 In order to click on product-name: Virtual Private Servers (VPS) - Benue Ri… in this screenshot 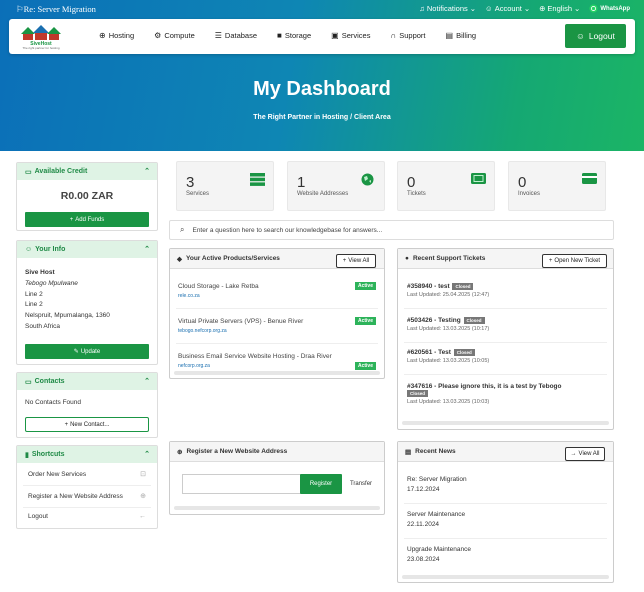, I will do `click(241, 321)`.